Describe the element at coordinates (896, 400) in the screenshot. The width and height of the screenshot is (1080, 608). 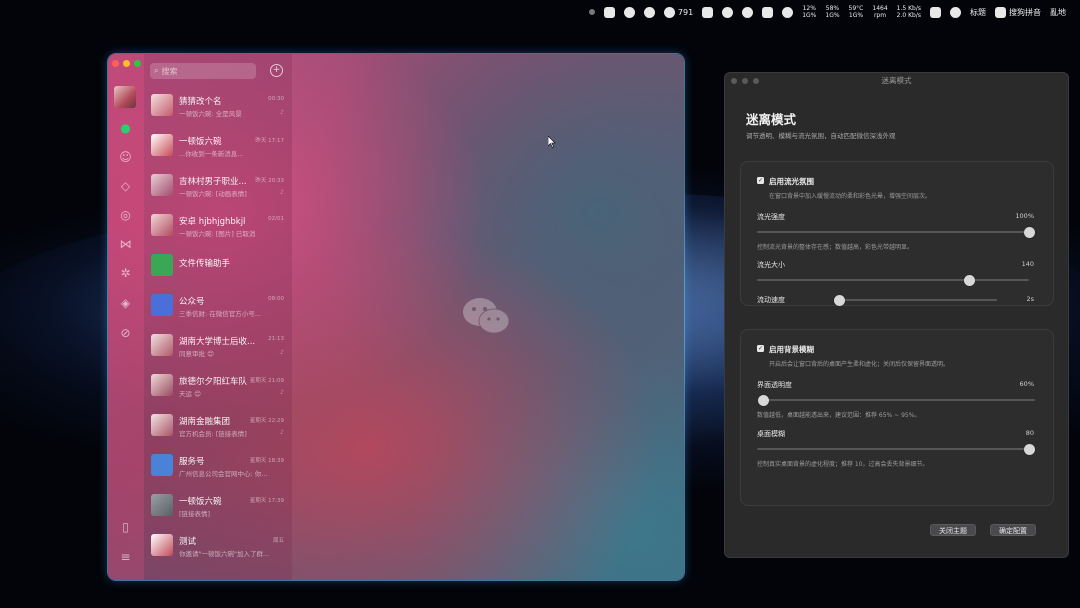
I see `opacity-slider-track` at that location.